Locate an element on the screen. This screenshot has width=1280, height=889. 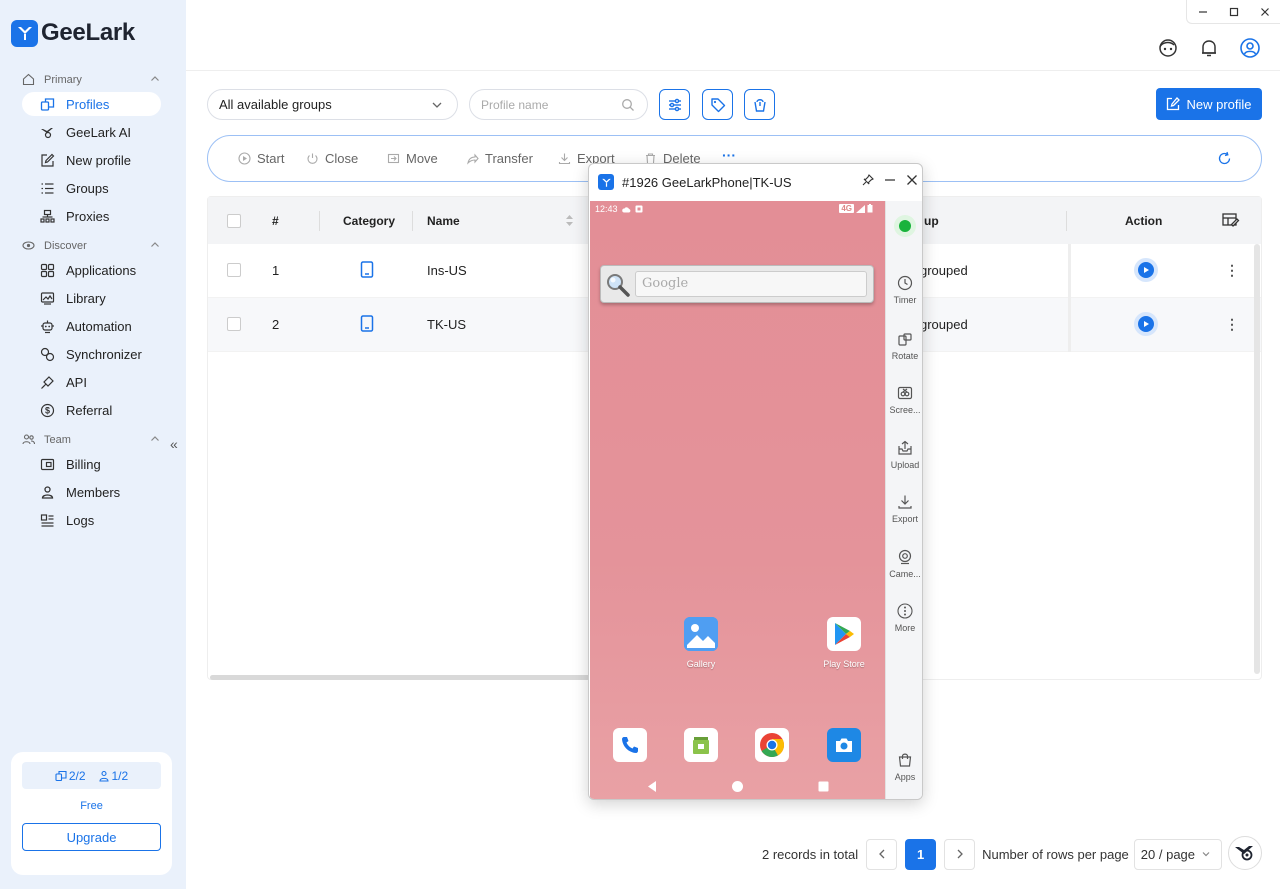
sidebar-item-applications: Applications is located at coordinates (91, 270).